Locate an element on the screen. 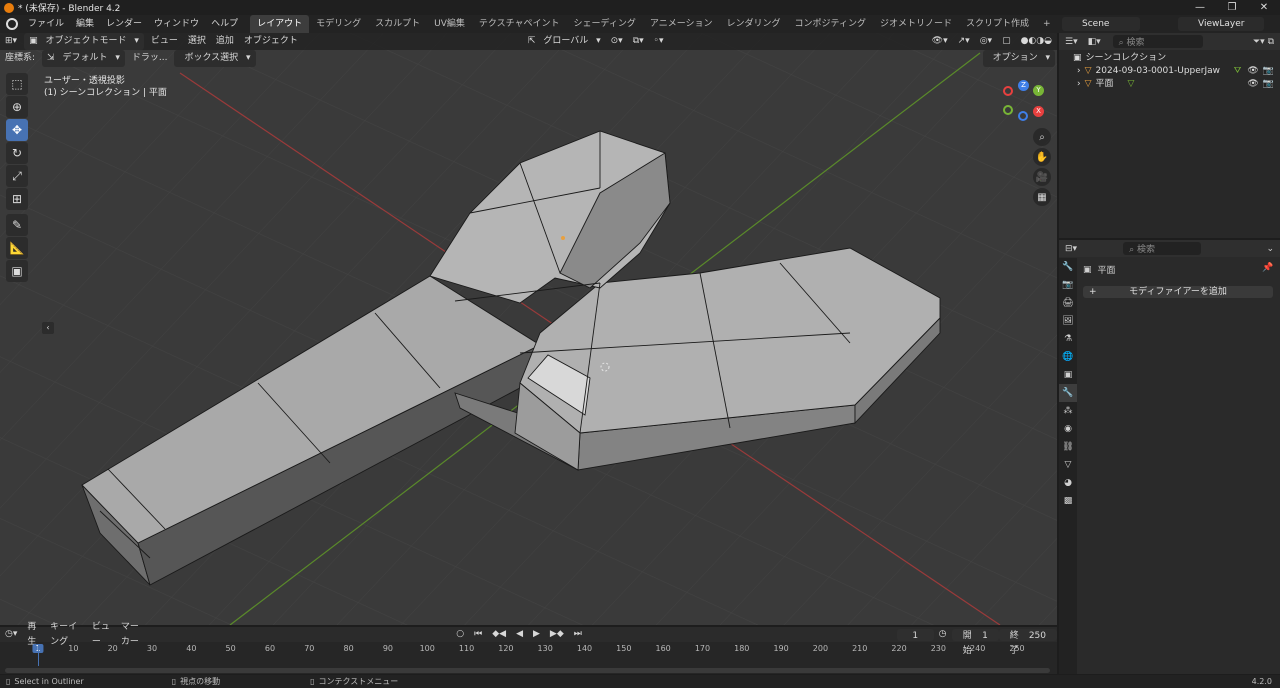 The image size is (1280, 688). menu-select: 選択 is located at coordinates (197, 41).